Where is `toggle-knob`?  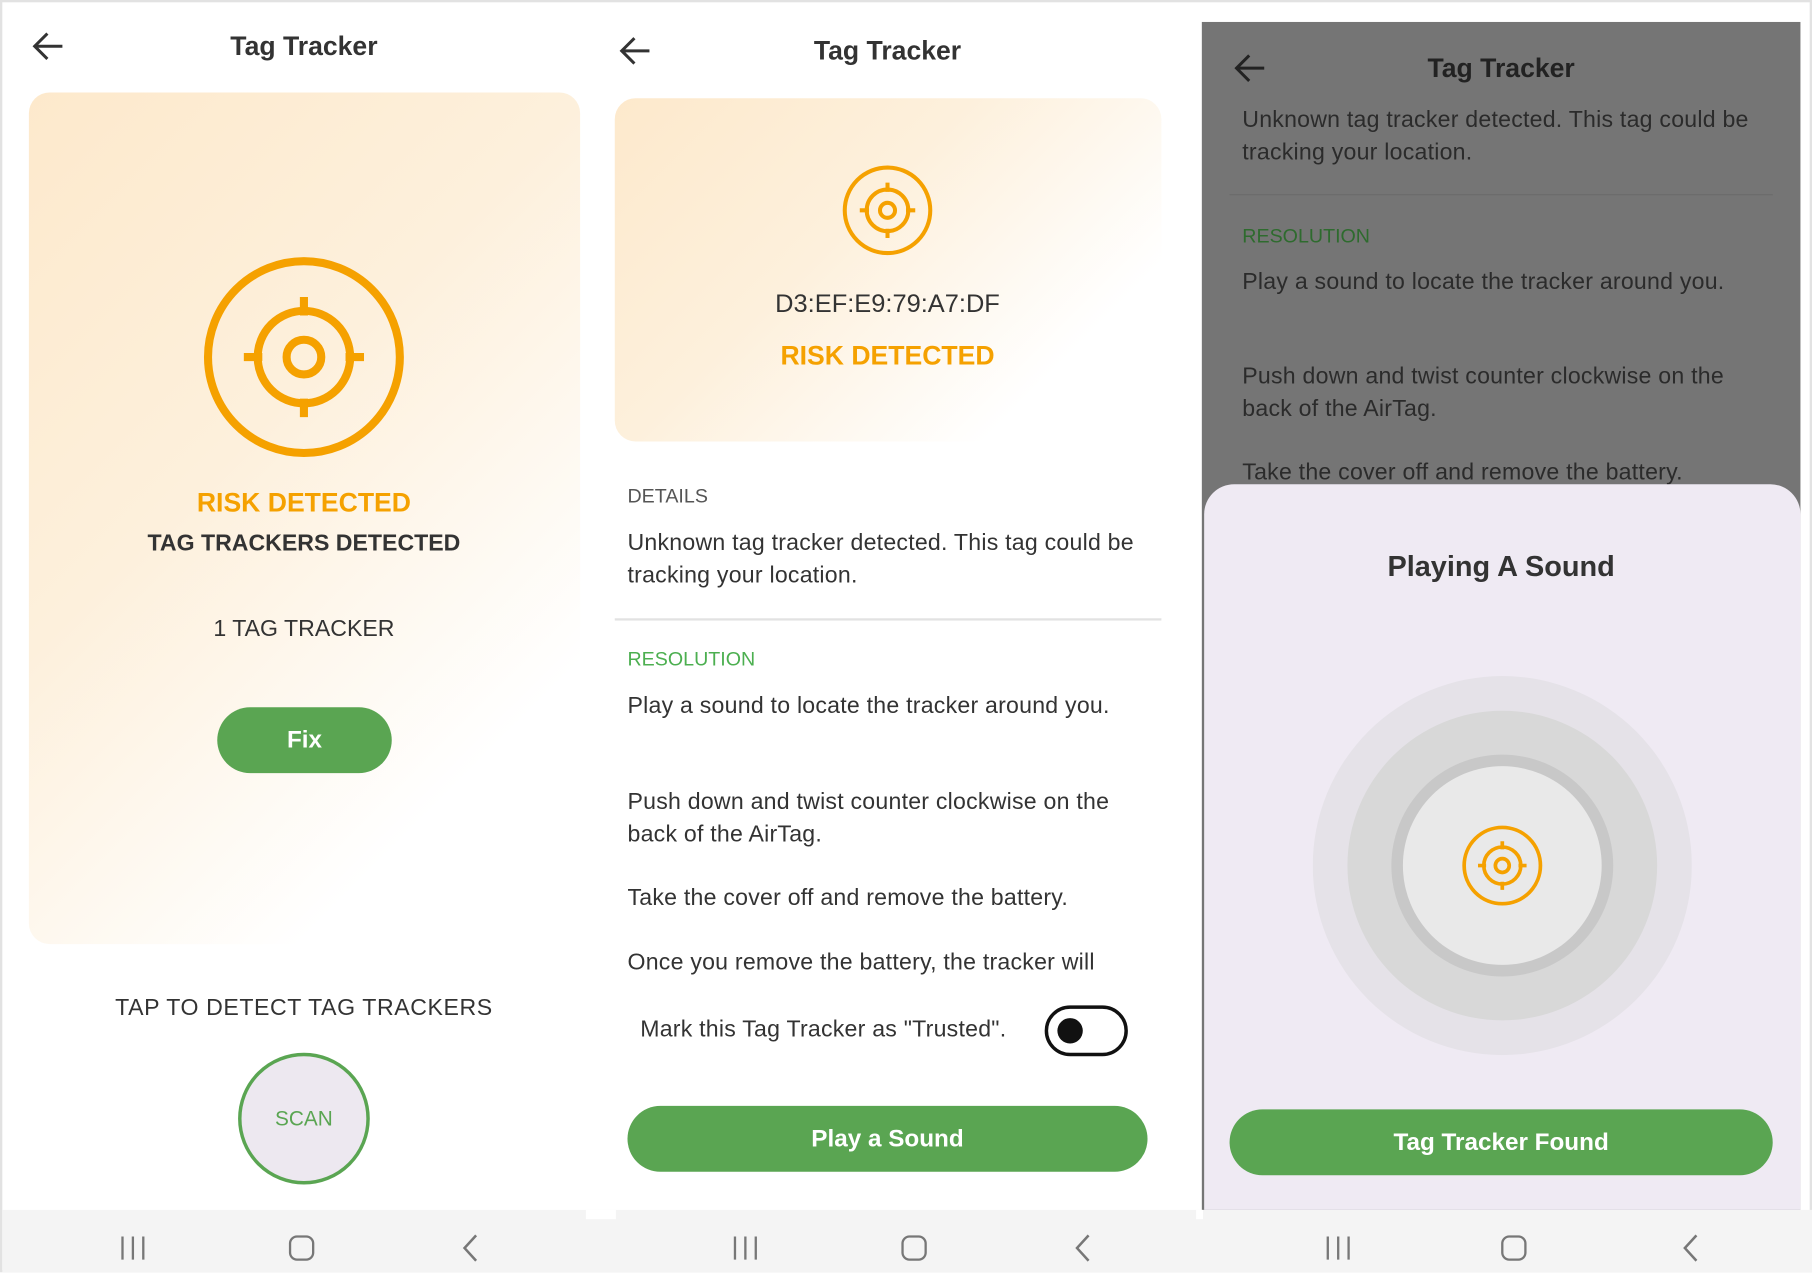
toggle-knob is located at coordinates (1070, 1031).